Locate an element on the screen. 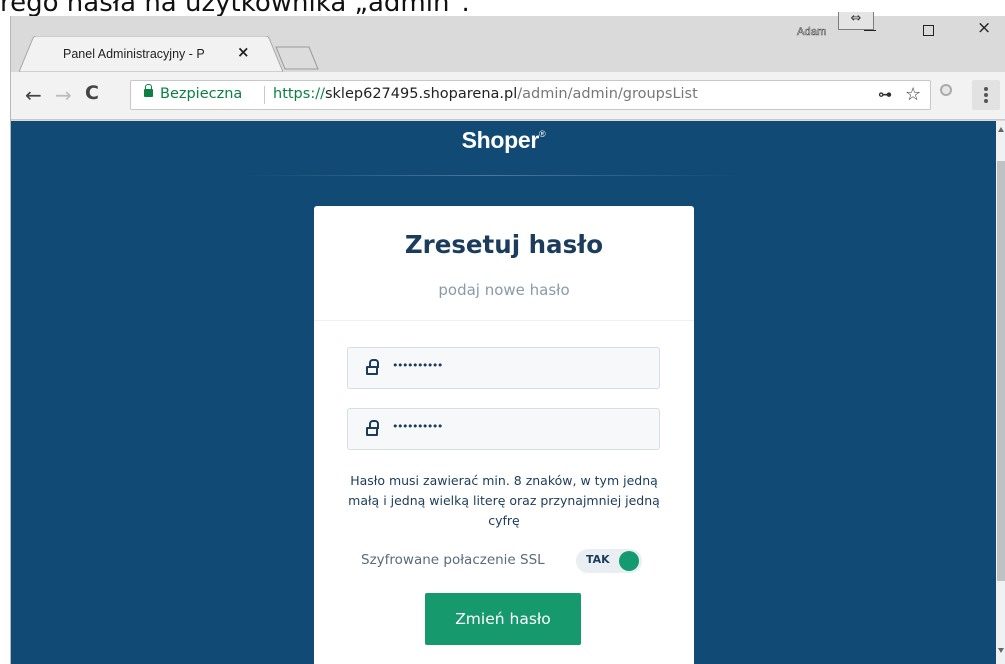 Image resolution: width=1005 pixels, height=664 pixels. minimize-icon is located at coordinates (870, 30).